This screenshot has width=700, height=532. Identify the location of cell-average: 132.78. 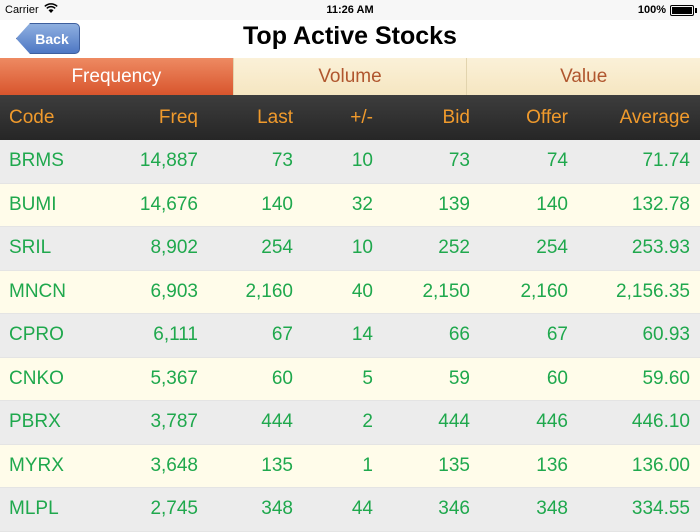
(660, 204).